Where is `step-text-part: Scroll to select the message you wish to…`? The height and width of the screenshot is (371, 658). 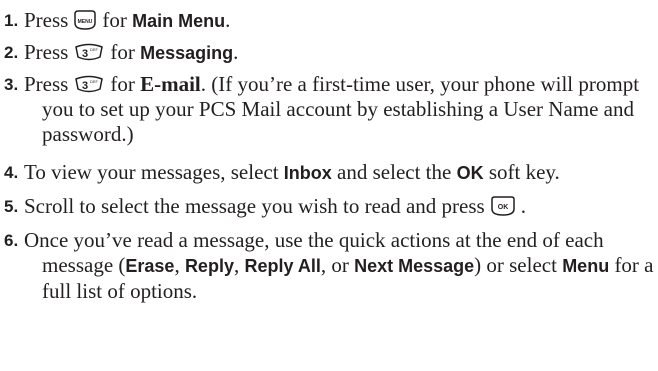 step-text-part: Scroll to select the message you wish to… is located at coordinates (254, 206).